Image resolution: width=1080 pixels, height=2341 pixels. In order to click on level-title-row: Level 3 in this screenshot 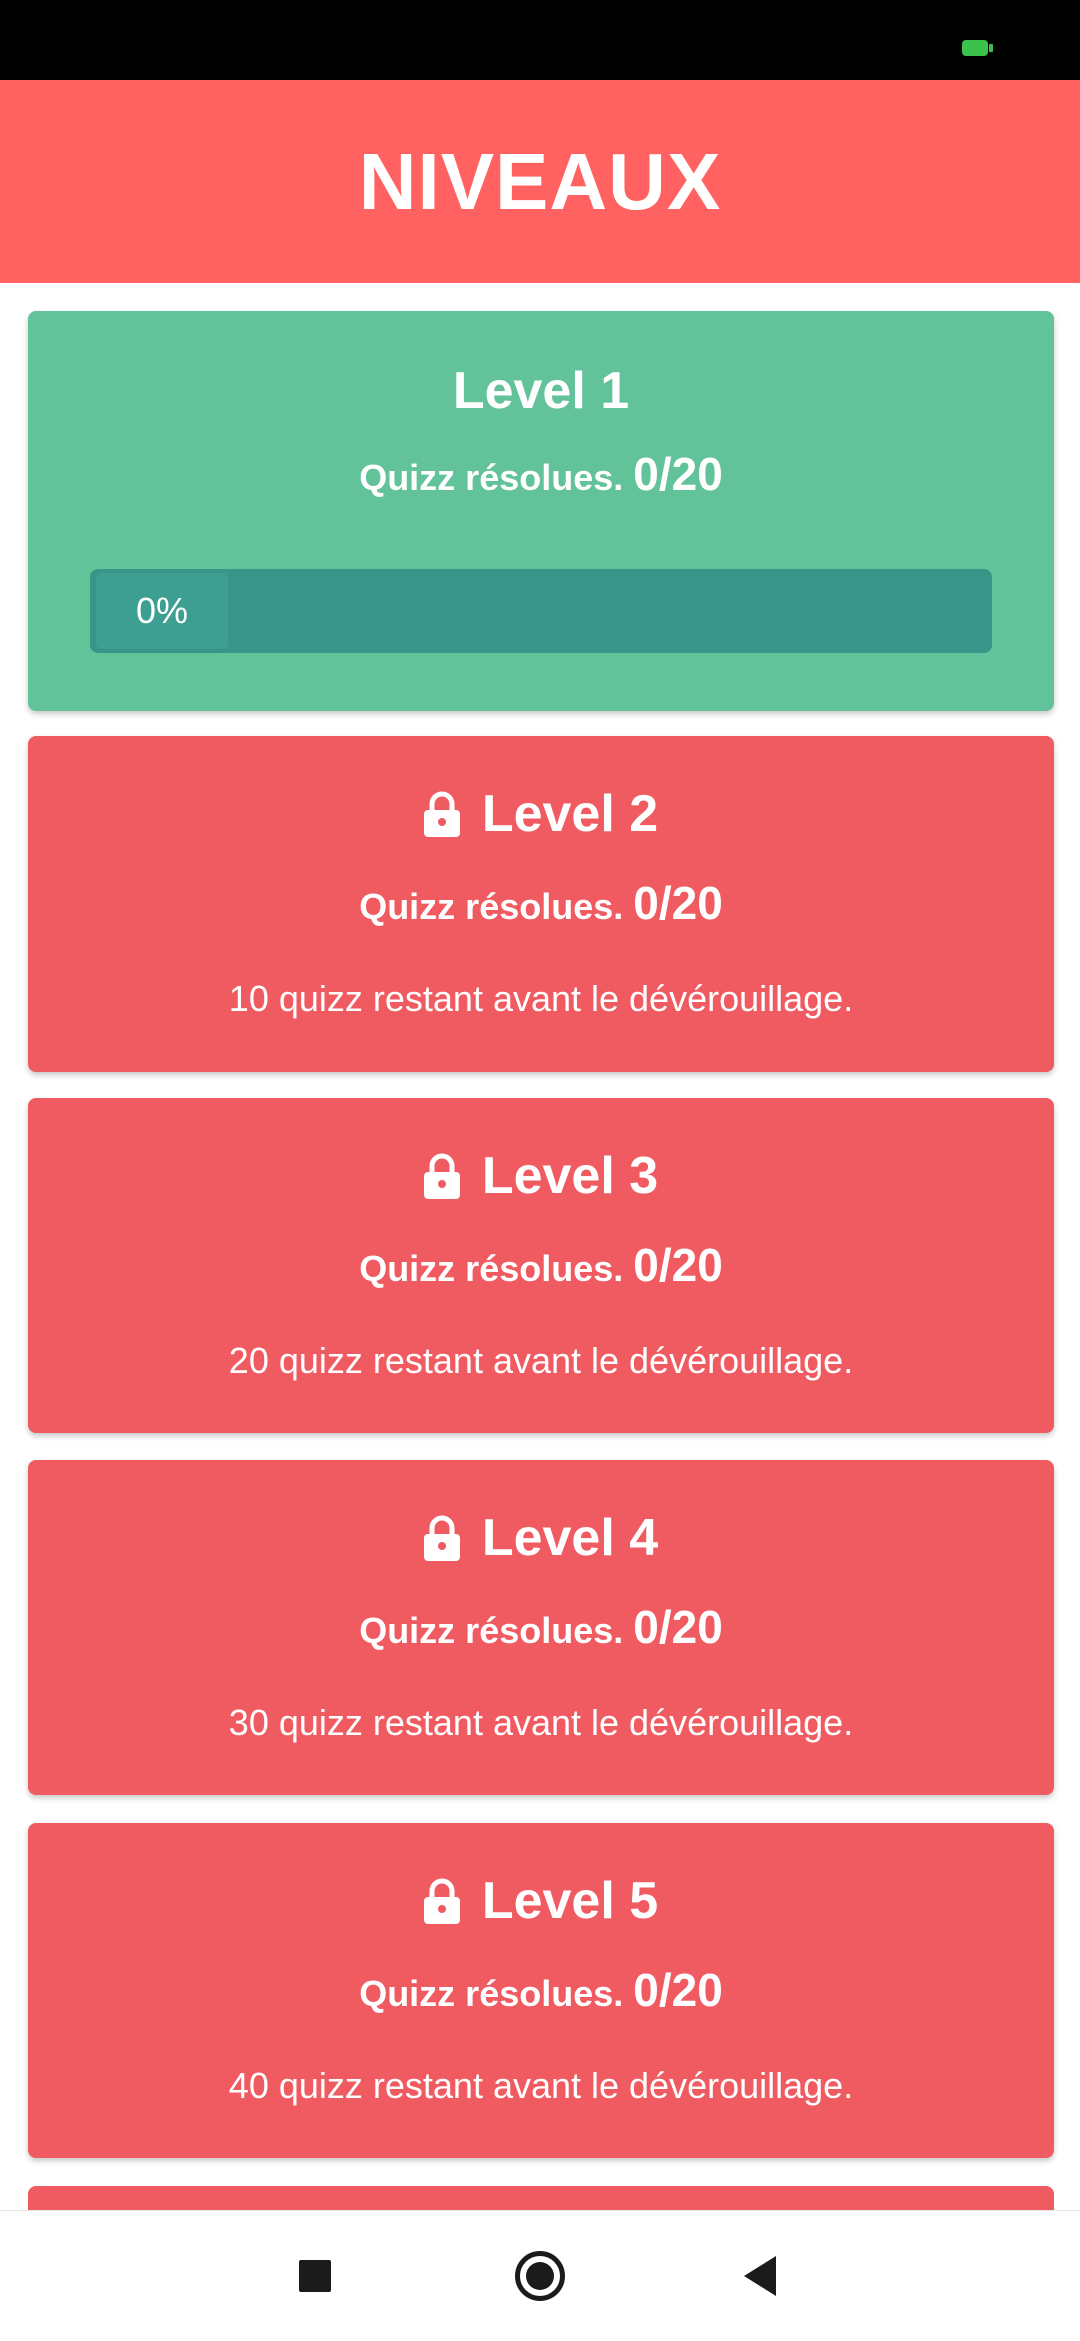, I will do `click(541, 1176)`.